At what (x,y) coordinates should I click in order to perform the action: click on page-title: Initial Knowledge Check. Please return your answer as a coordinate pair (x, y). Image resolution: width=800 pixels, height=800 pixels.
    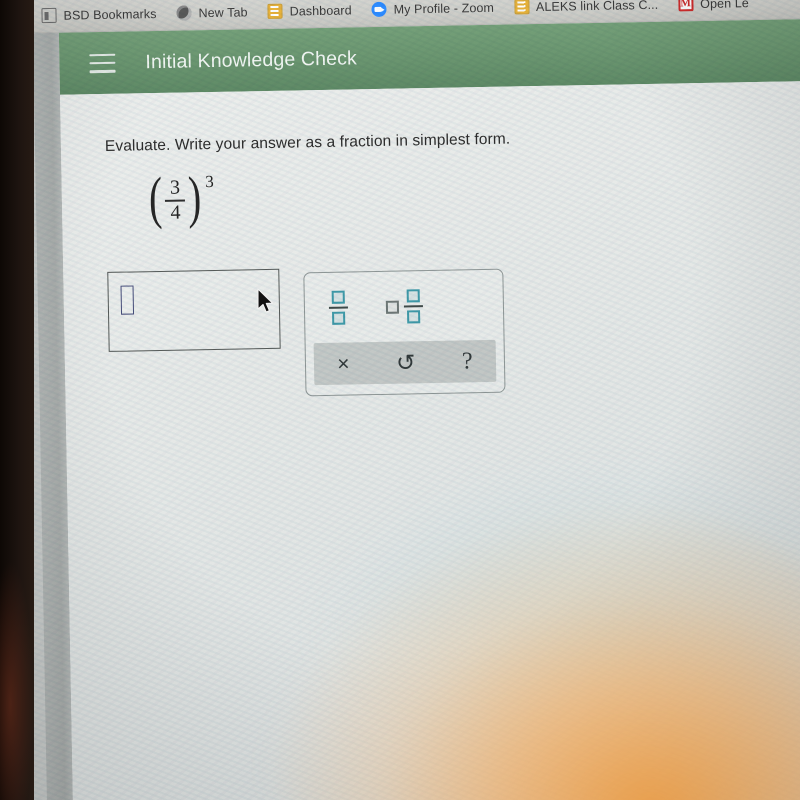
    Looking at the image, I should click on (251, 59).